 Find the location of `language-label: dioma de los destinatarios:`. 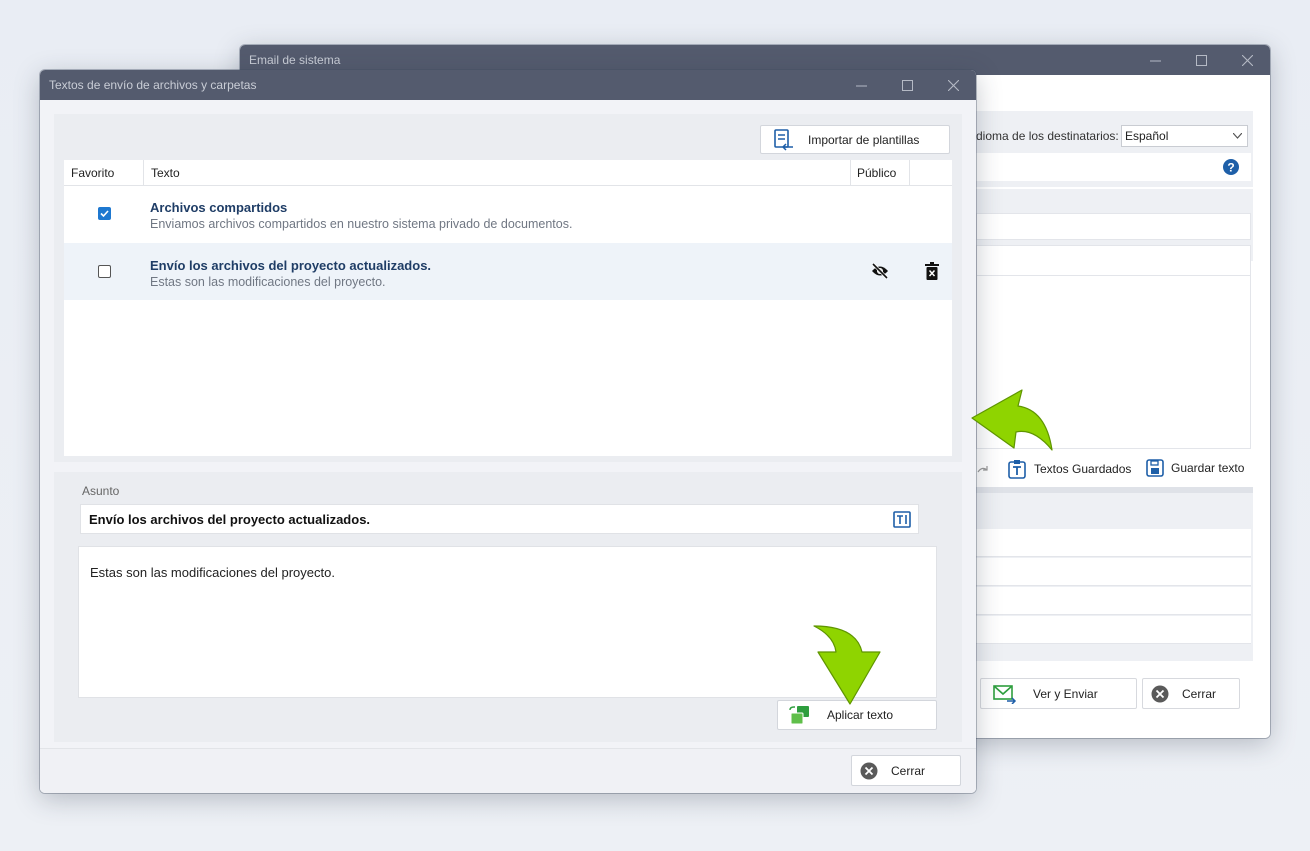

language-label: dioma de los destinatarios: is located at coordinates (1047, 136).